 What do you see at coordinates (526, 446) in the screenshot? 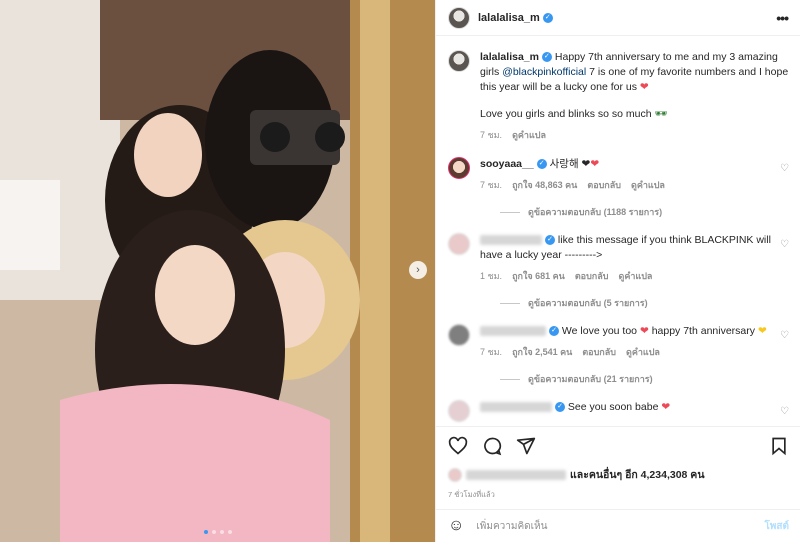
I see `share-send-icon` at bounding box center [526, 446].